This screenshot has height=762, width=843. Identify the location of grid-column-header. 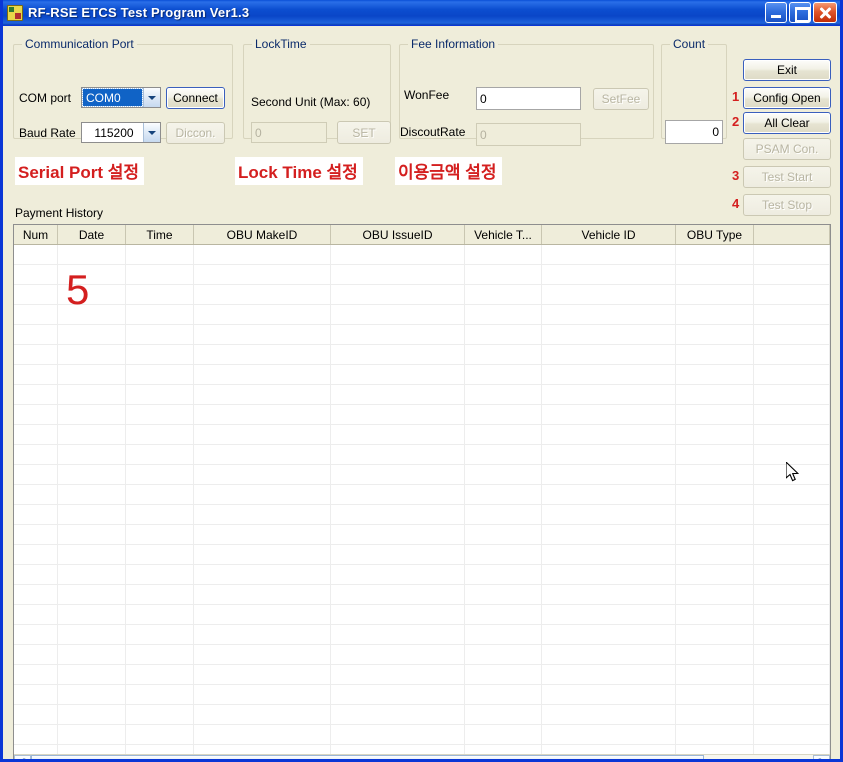
(792, 234).